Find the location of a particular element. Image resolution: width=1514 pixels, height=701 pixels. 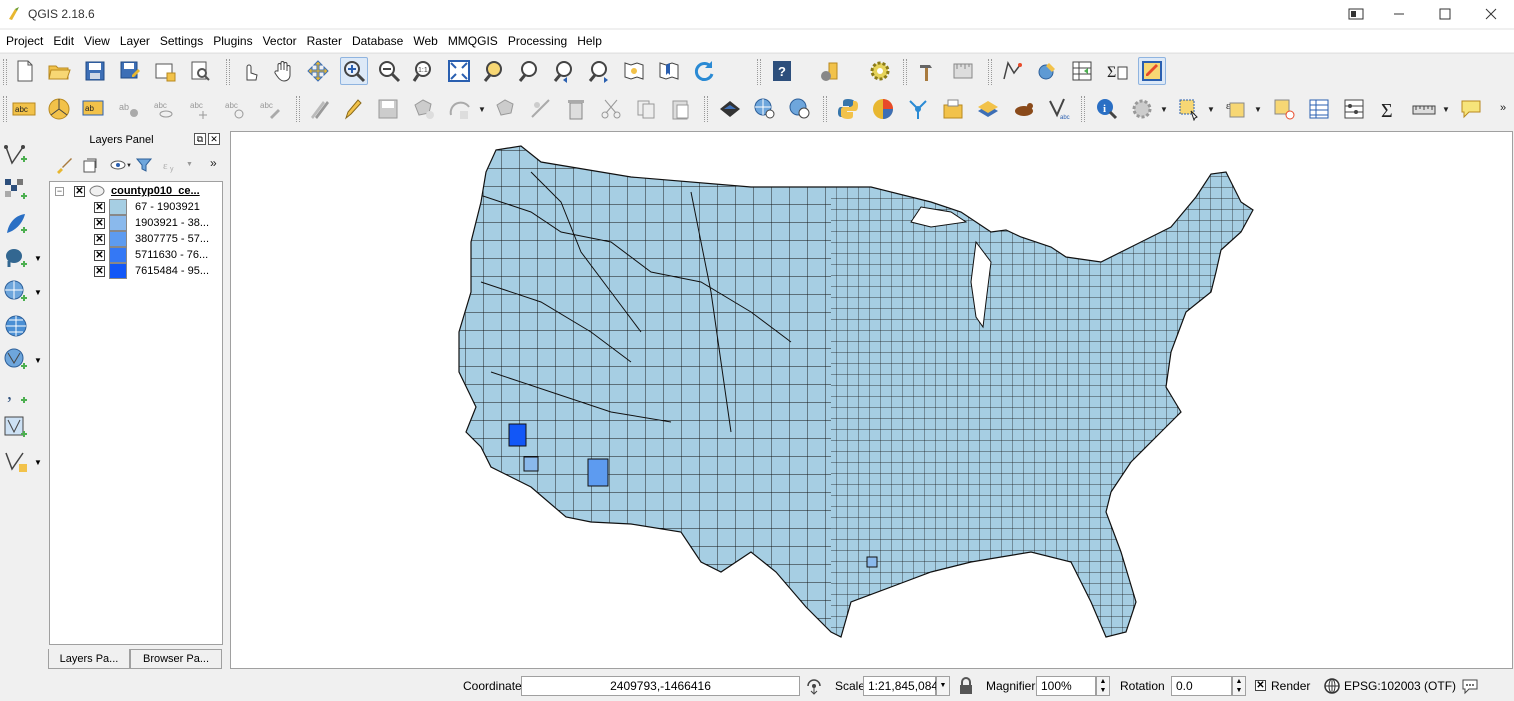

statistics-button is located at coordinates (883, 109).